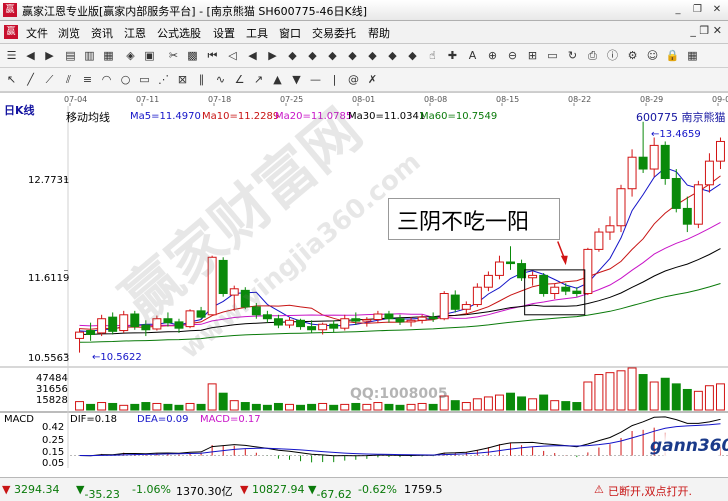  Describe the element at coordinates (678, 10) in the screenshot. I see `minimize-icon: _` at that location.